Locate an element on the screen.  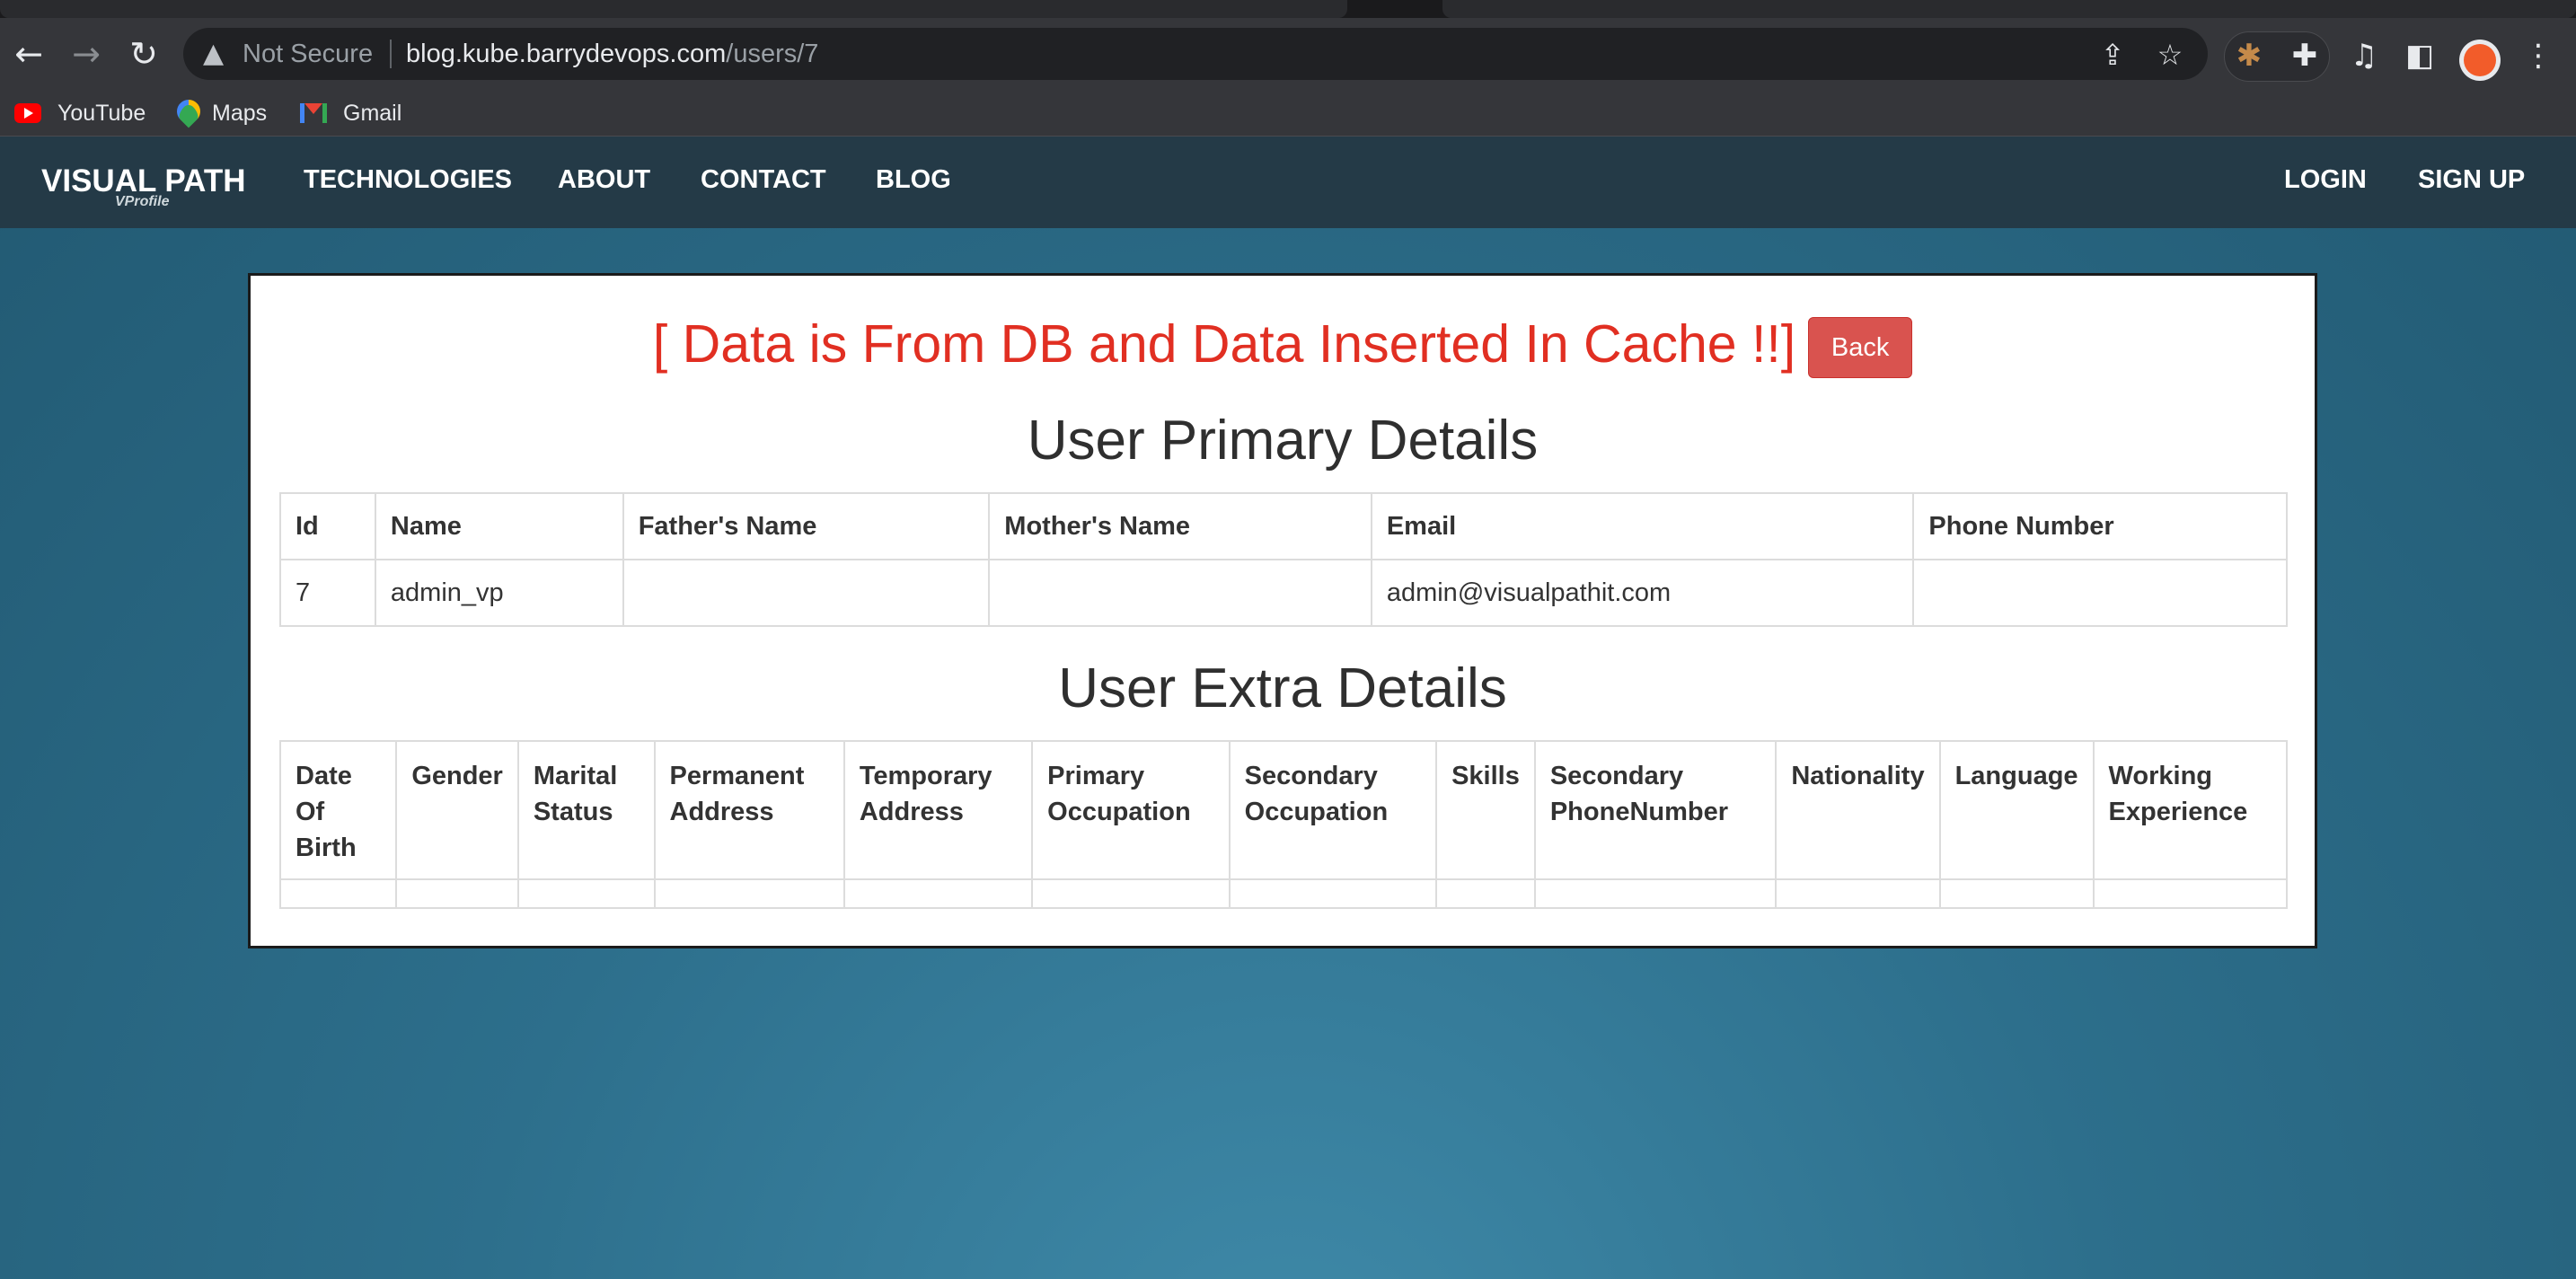
column-header: Language is located at coordinates (2016, 810).